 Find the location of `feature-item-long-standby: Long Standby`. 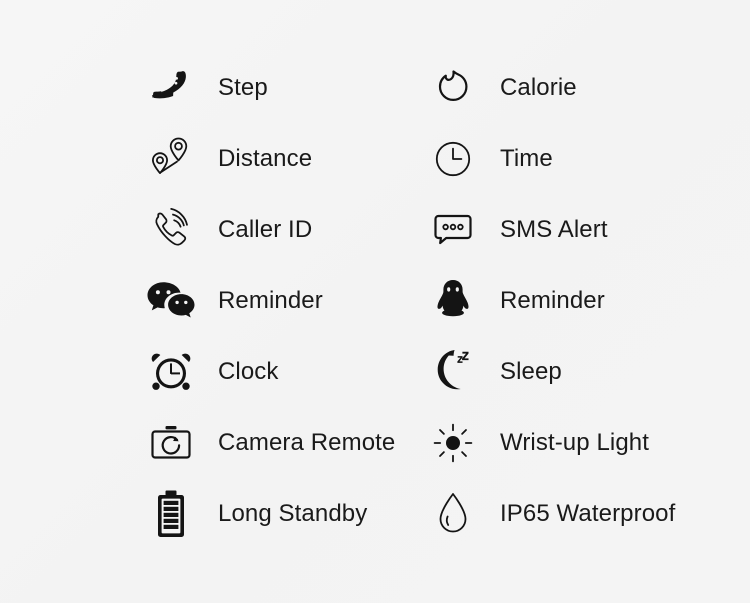

feature-item-long-standby: Long Standby is located at coordinates (278, 513).